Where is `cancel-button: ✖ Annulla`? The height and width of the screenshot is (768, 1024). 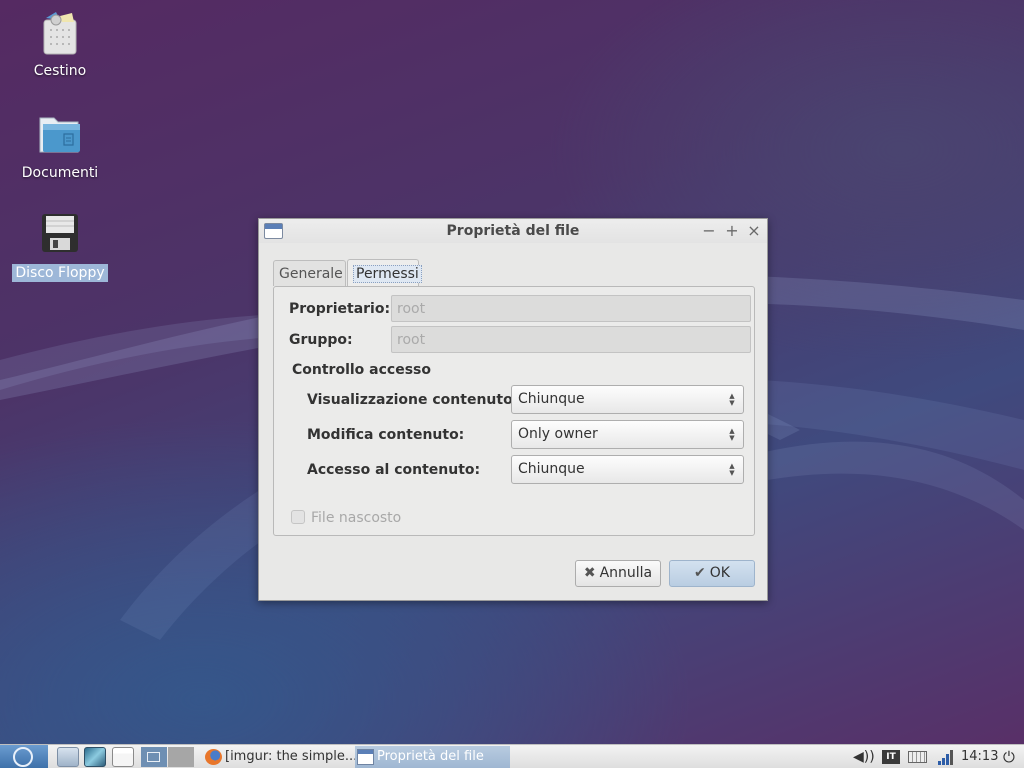
cancel-button: ✖ Annulla is located at coordinates (618, 573).